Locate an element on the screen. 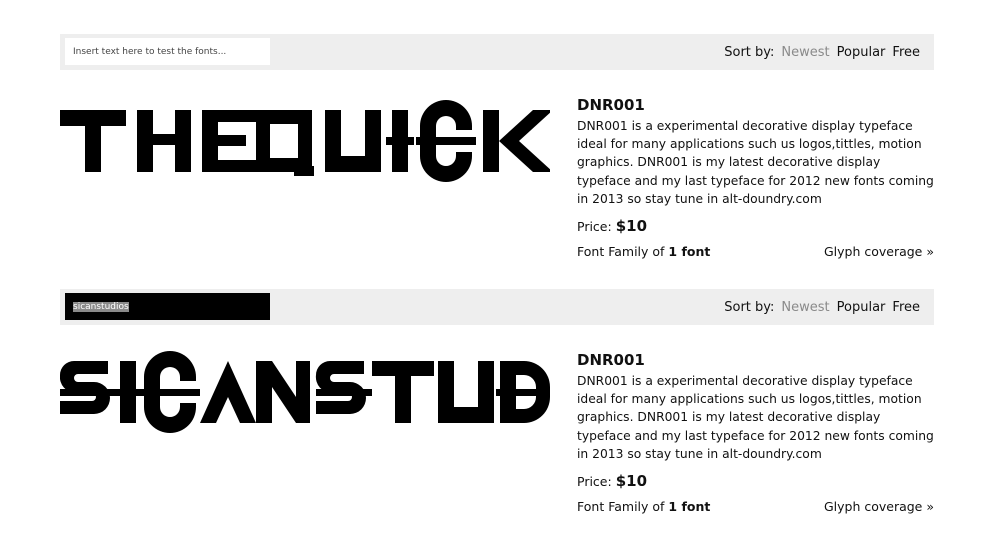 Image resolution: width=992 pixels, height=544 pixels. font-test-toolbar-2: Sort by: Newest Popular Free is located at coordinates (497, 307).